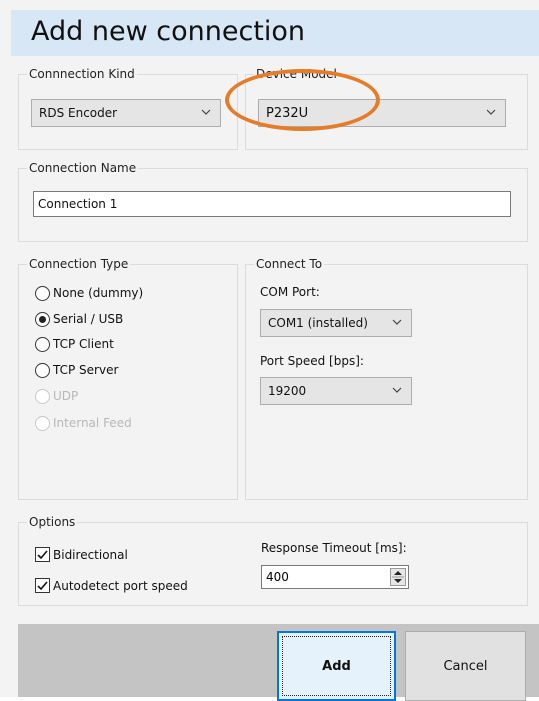 The height and width of the screenshot is (701, 539). Describe the element at coordinates (382, 113) in the screenshot. I see `device-model-select: P232U` at that location.